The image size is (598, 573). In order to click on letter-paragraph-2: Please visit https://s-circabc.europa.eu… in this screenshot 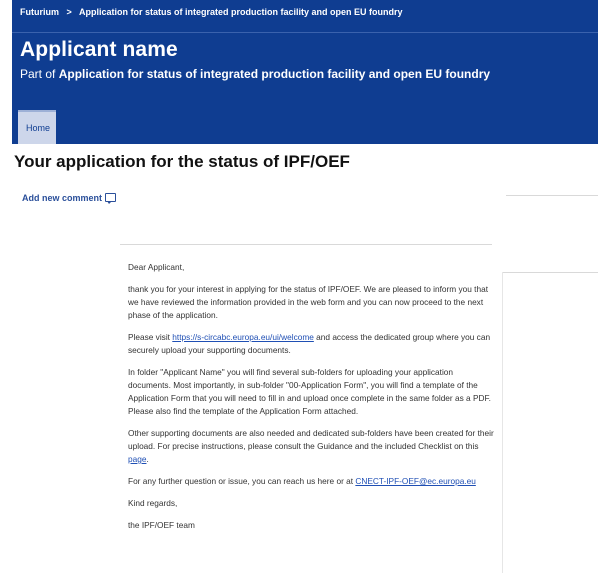, I will do `click(311, 344)`.